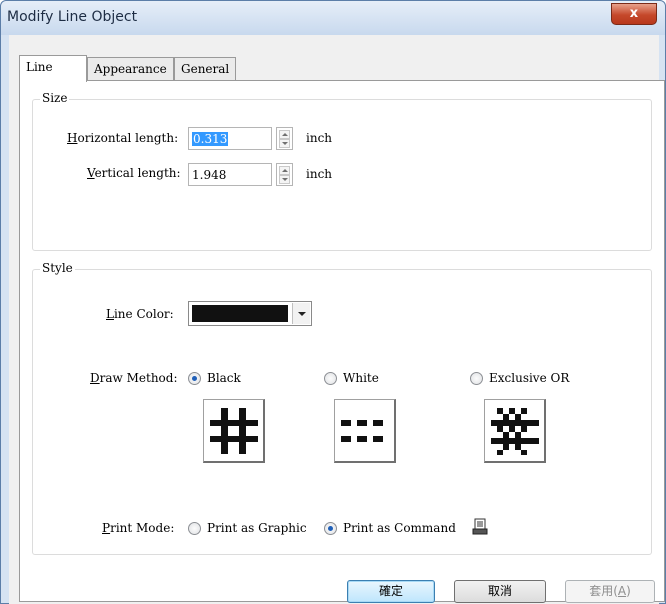 The width and height of the screenshot is (666, 604). Describe the element at coordinates (361, 378) in the screenshot. I see `draw-method-white-label: White` at that location.